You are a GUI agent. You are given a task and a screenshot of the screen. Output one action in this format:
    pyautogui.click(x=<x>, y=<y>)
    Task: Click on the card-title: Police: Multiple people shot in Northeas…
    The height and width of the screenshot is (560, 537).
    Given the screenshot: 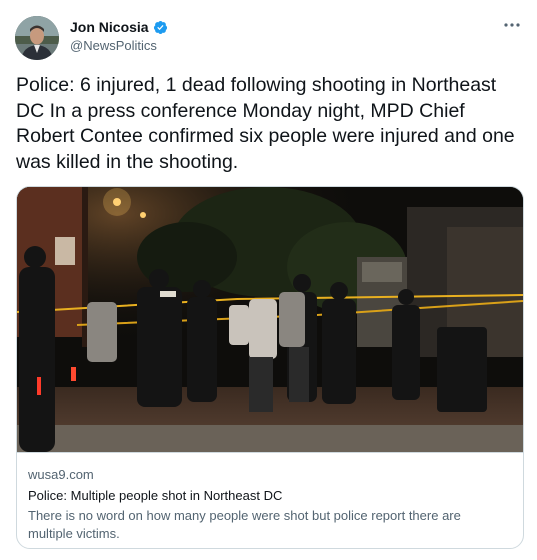 What is the action you would take?
    pyautogui.click(x=155, y=495)
    